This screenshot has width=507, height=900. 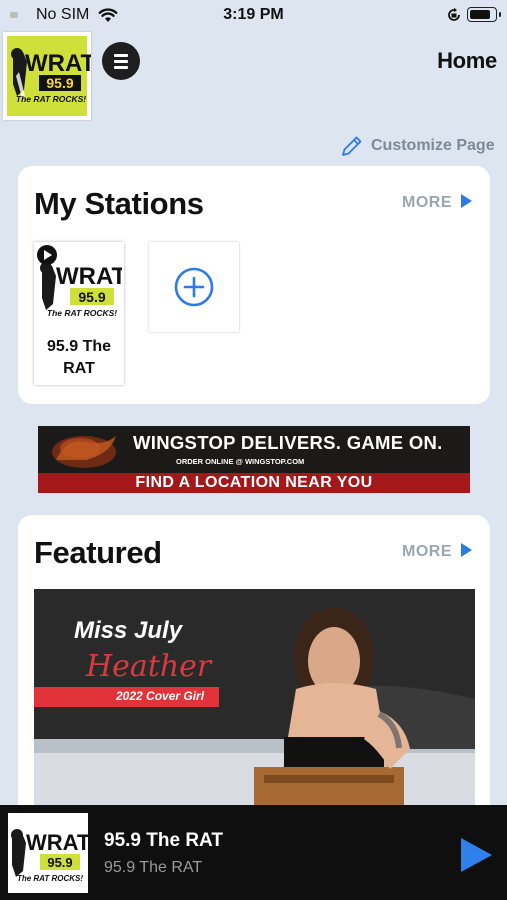 What do you see at coordinates (57, 842) in the screenshot?
I see `player-logo-text: WRAT` at bounding box center [57, 842].